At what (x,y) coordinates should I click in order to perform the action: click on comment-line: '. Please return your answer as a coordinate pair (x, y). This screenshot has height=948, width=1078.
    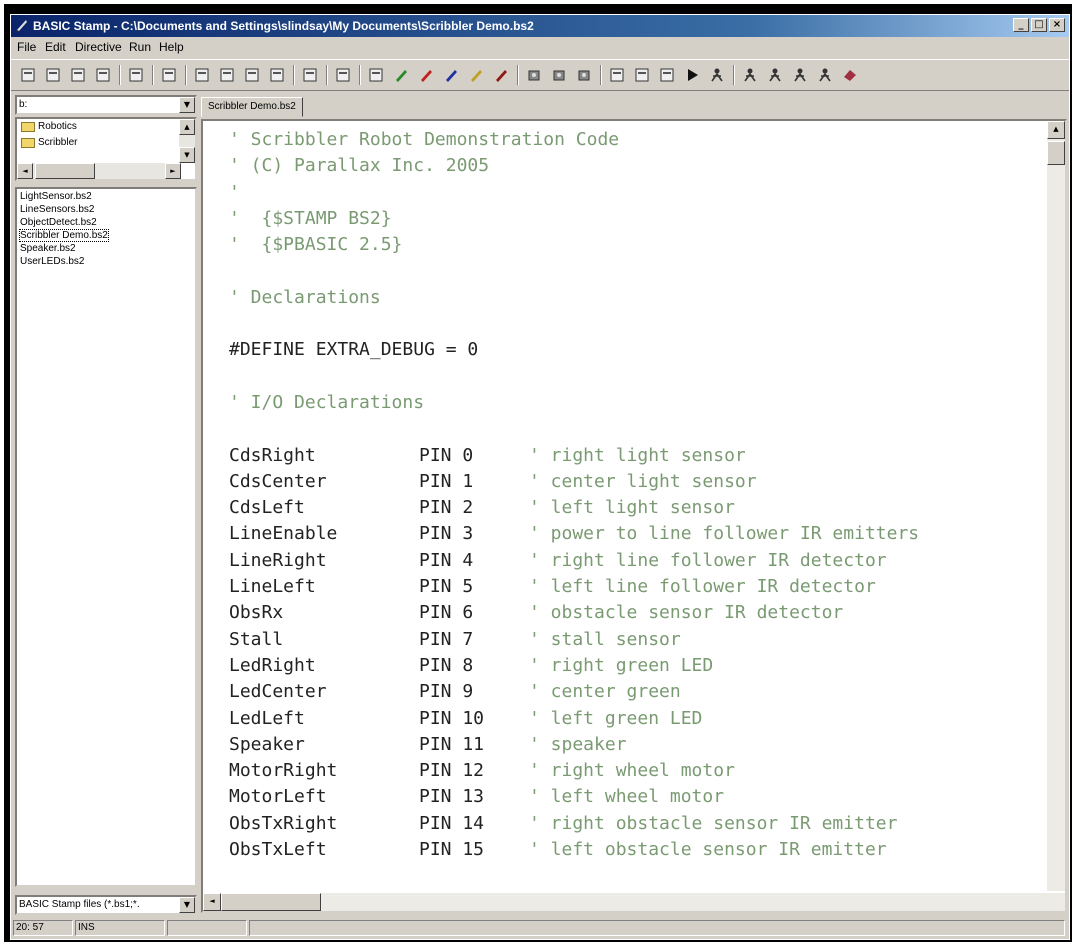
    Looking at the image, I should click on (574, 193).